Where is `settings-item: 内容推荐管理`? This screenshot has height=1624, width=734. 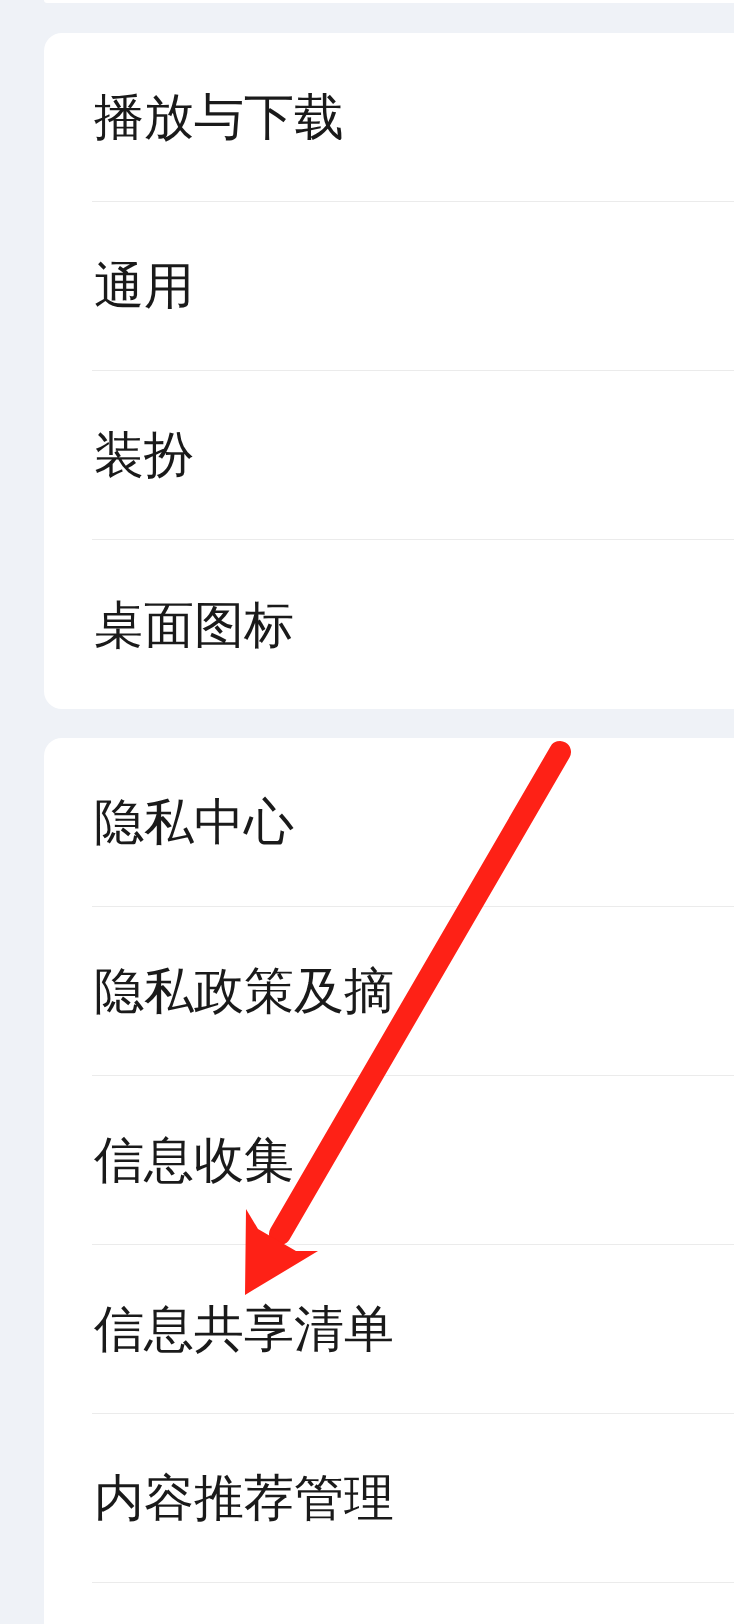
settings-item: 内容推荐管理 is located at coordinates (413, 1498).